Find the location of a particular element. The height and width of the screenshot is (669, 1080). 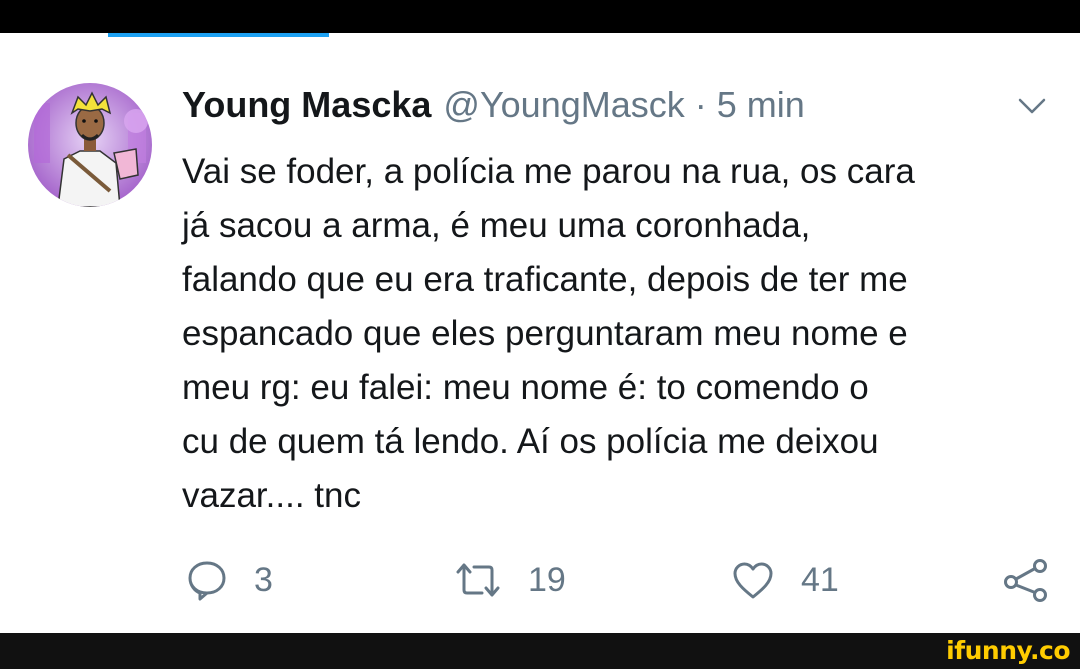

share-icon is located at coordinates (1026, 580).